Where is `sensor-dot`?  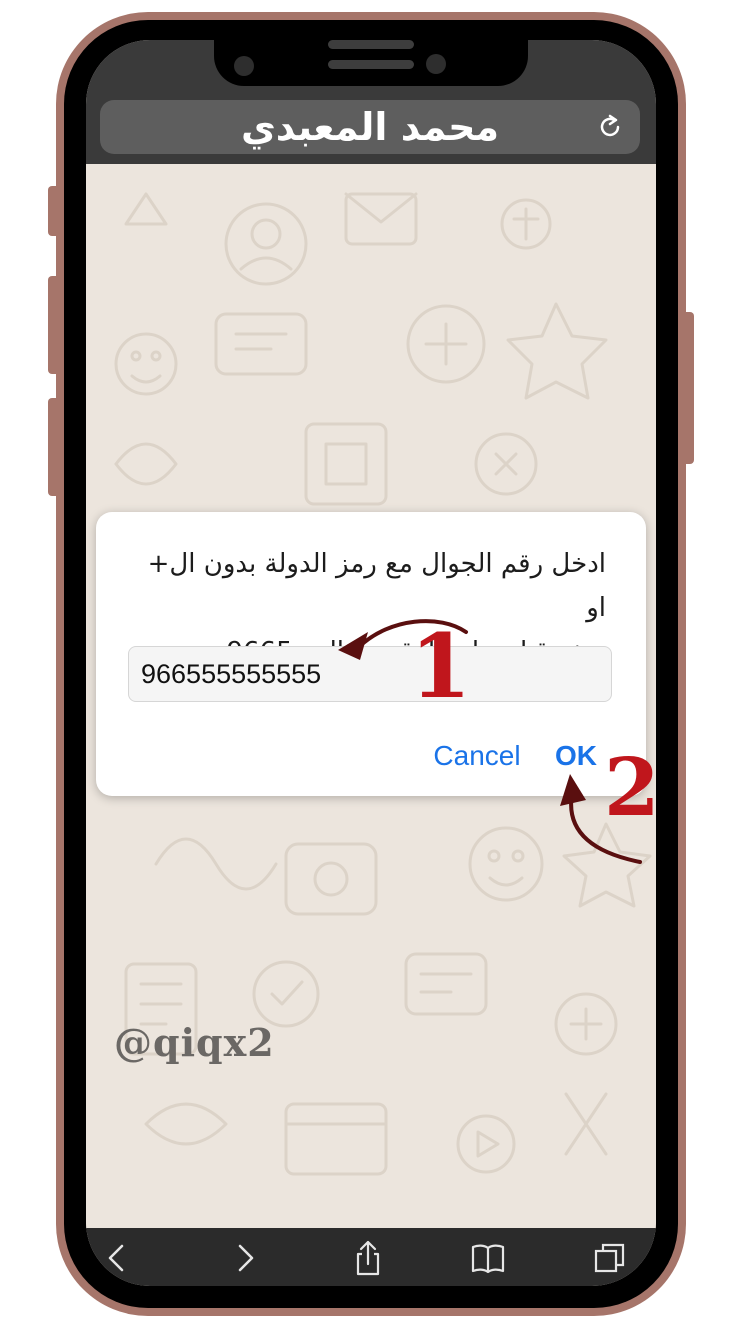
sensor-dot is located at coordinates (244, 66).